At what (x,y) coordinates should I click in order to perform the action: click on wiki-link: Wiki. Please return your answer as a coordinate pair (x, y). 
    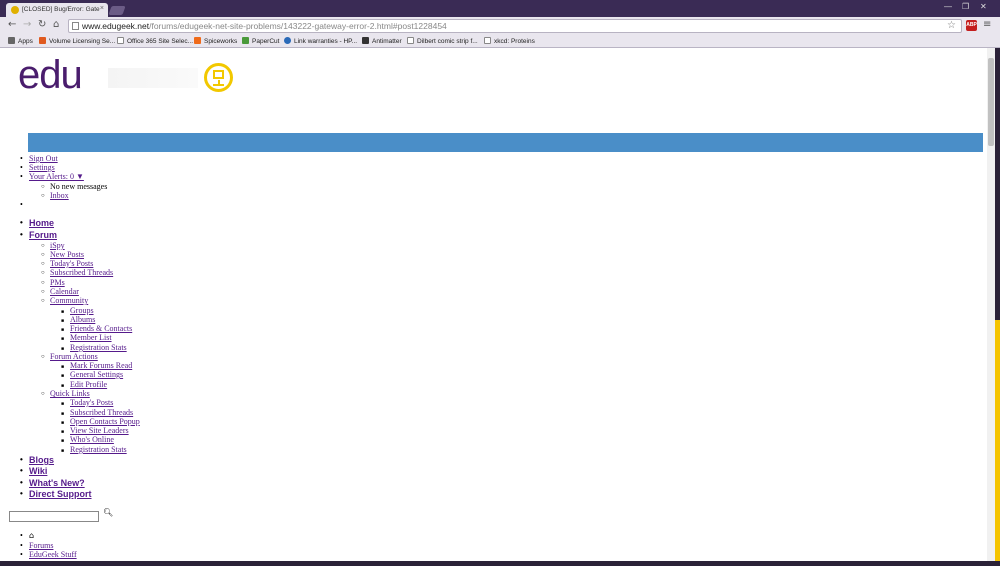
    Looking at the image, I should click on (38, 471).